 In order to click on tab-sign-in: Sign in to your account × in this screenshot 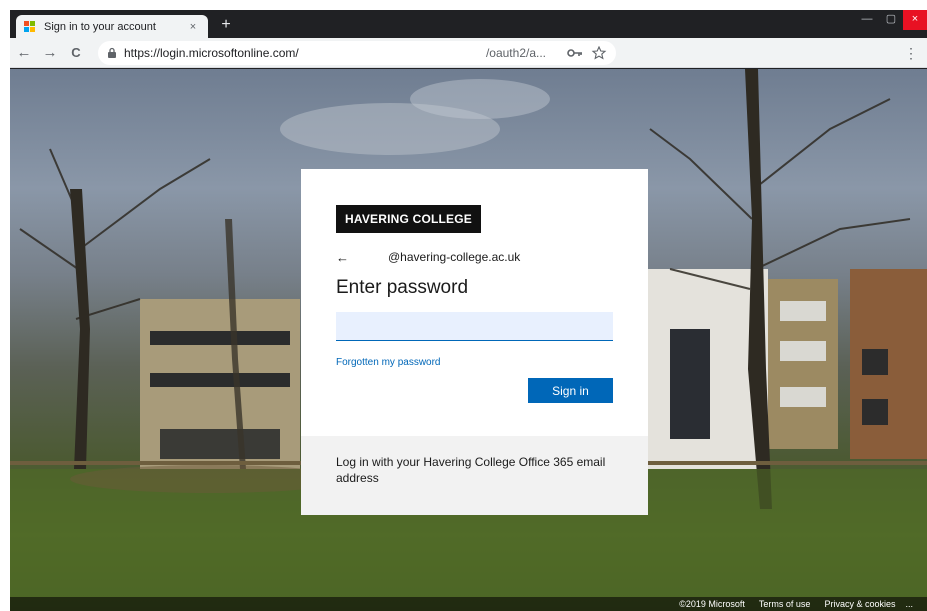, I will do `click(112, 26)`.